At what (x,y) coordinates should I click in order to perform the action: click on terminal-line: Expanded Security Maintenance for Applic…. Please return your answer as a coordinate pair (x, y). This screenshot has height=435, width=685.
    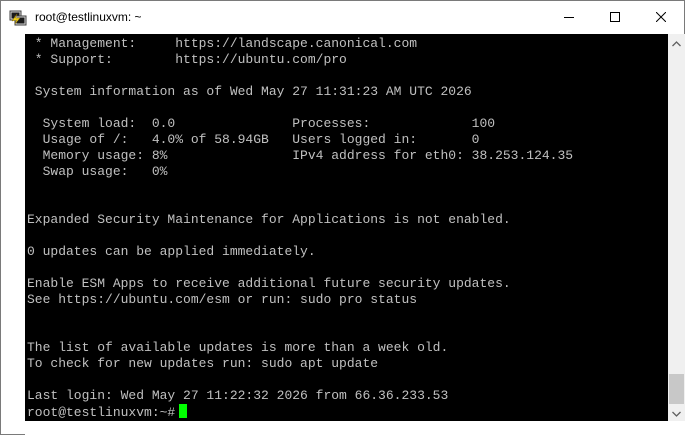
    Looking at the image, I should click on (269, 219).